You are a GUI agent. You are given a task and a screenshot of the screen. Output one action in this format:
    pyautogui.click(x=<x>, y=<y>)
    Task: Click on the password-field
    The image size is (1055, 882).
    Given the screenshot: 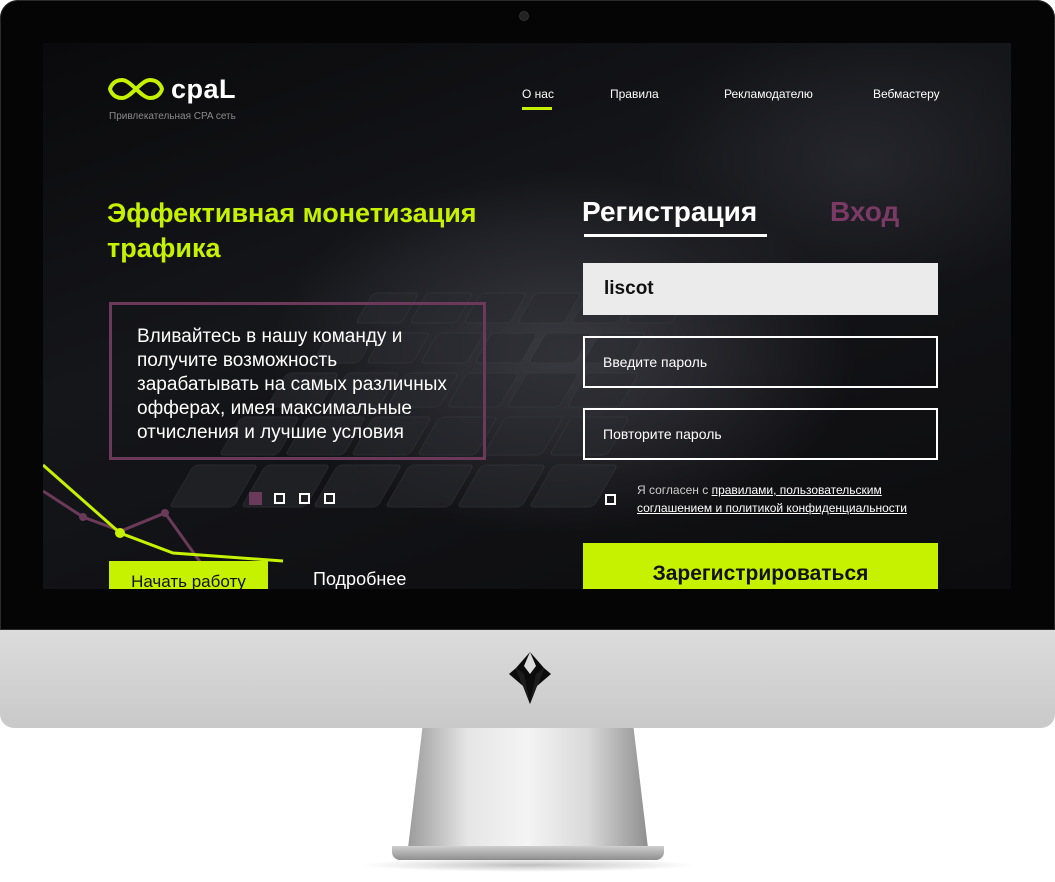 What is the action you would take?
    pyautogui.click(x=760, y=362)
    